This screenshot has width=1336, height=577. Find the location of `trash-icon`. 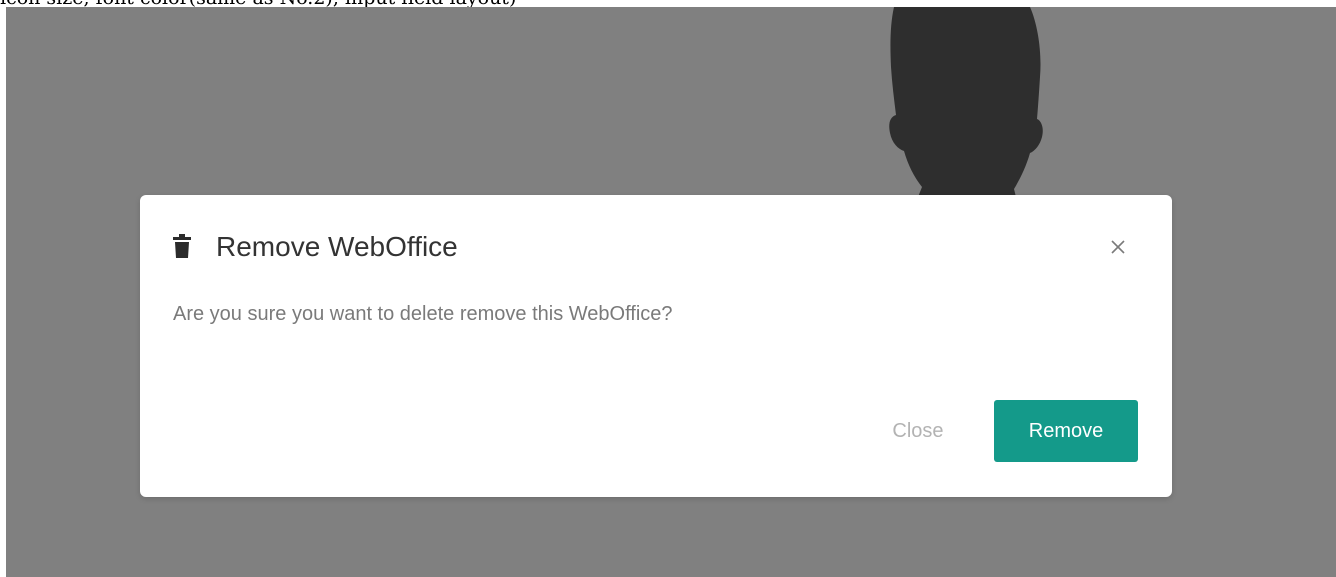

trash-icon is located at coordinates (182, 246).